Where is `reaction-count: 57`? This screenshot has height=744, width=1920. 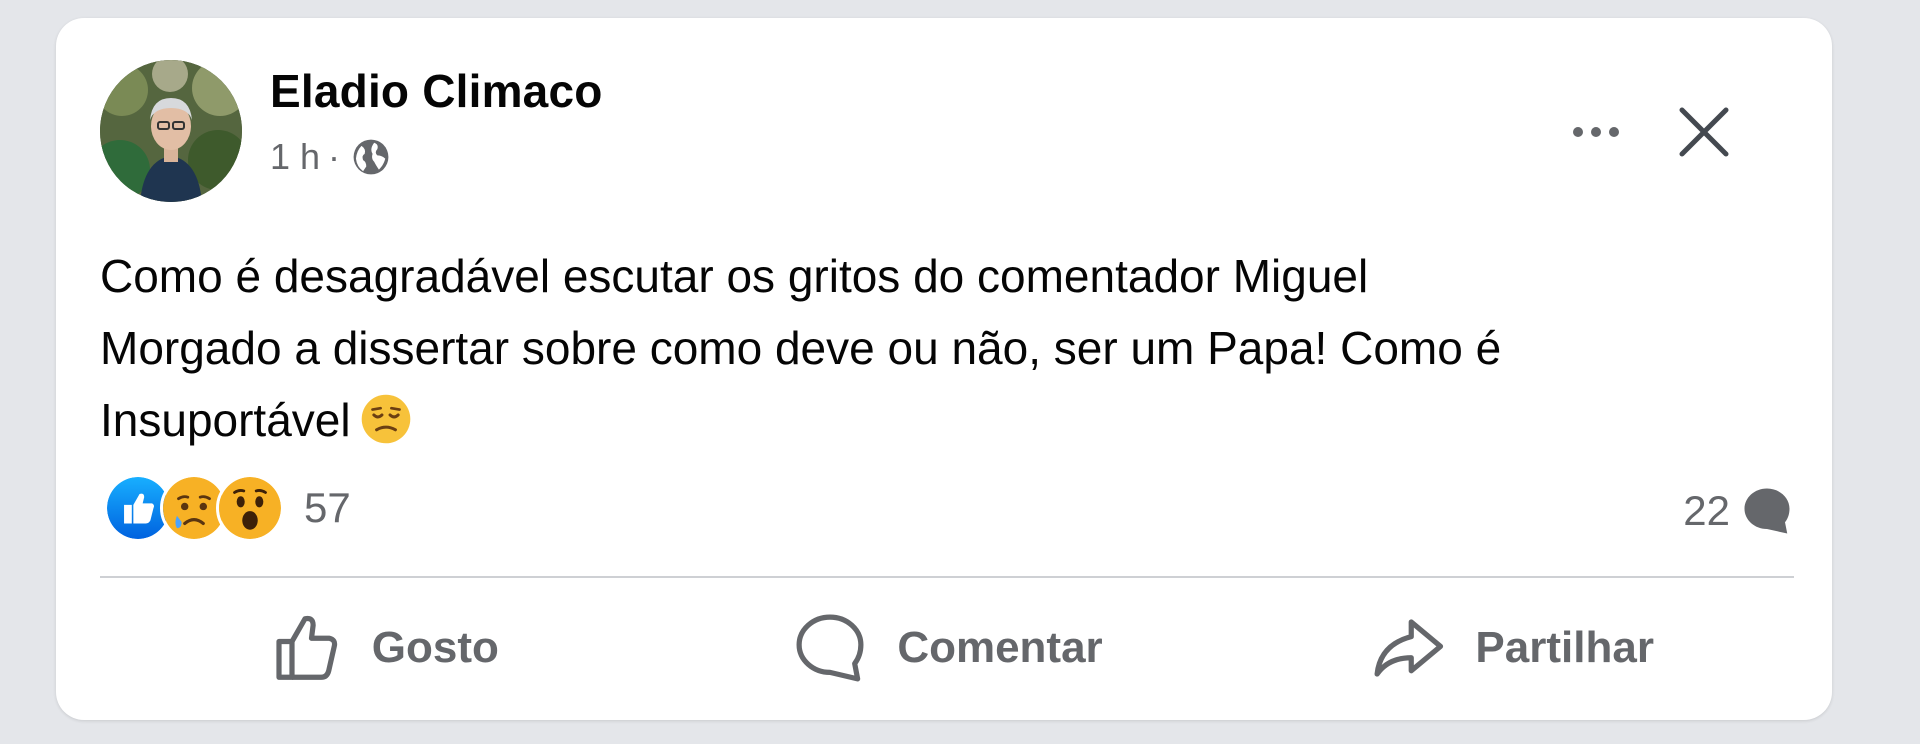 reaction-count: 57 is located at coordinates (327, 507).